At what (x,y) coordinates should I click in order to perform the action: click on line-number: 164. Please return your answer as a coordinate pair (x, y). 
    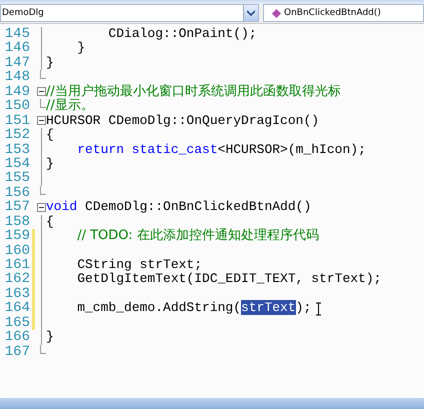
    Looking at the image, I should click on (17, 308).